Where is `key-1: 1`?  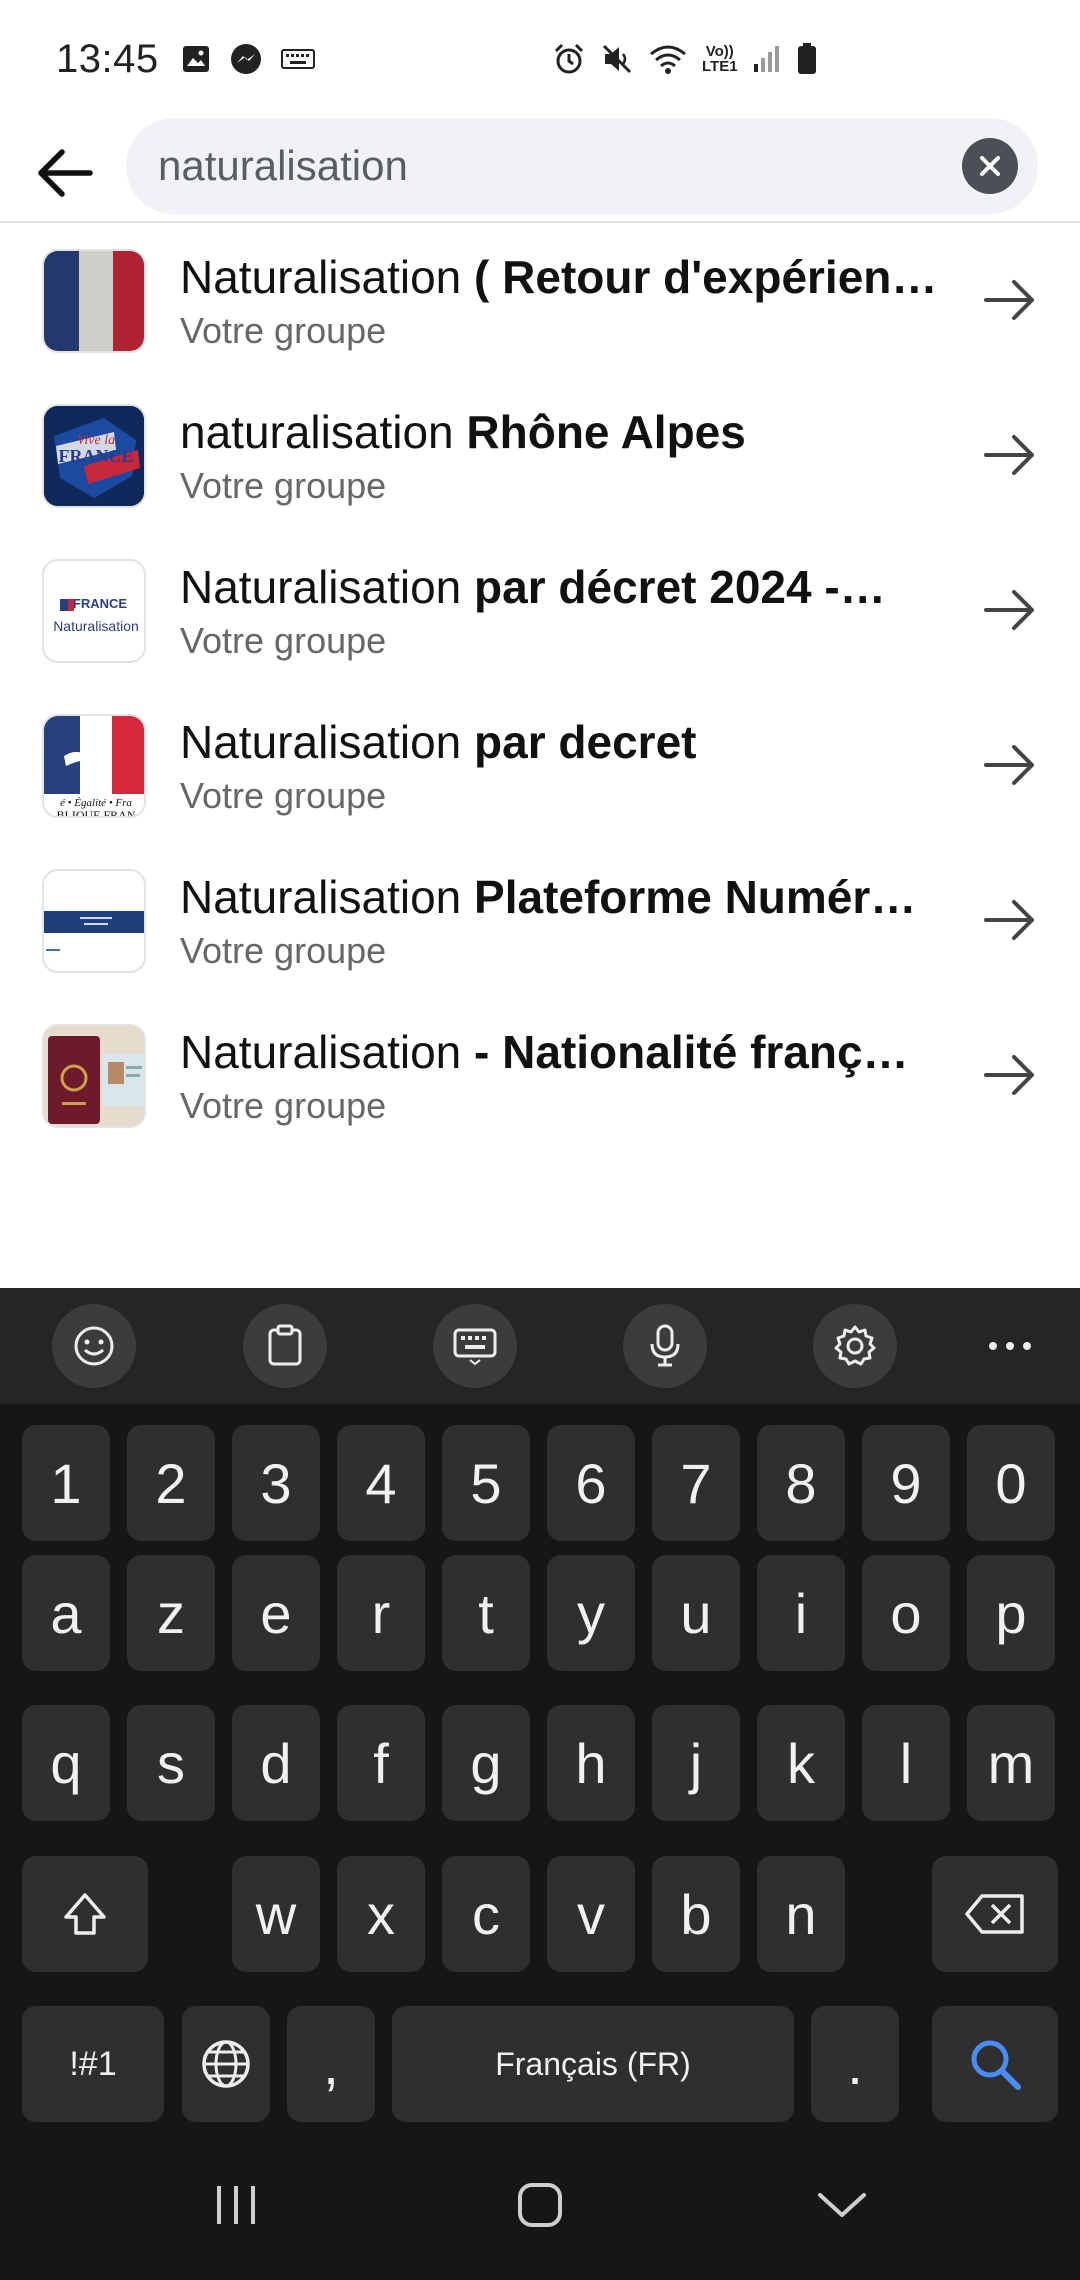
key-1: 1 is located at coordinates (66, 1483).